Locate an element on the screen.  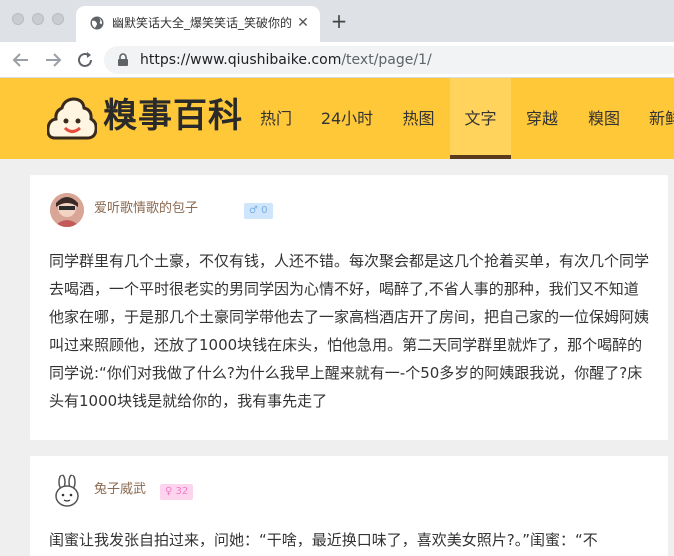
nav-item-hot: 热门 is located at coordinates (276, 118).